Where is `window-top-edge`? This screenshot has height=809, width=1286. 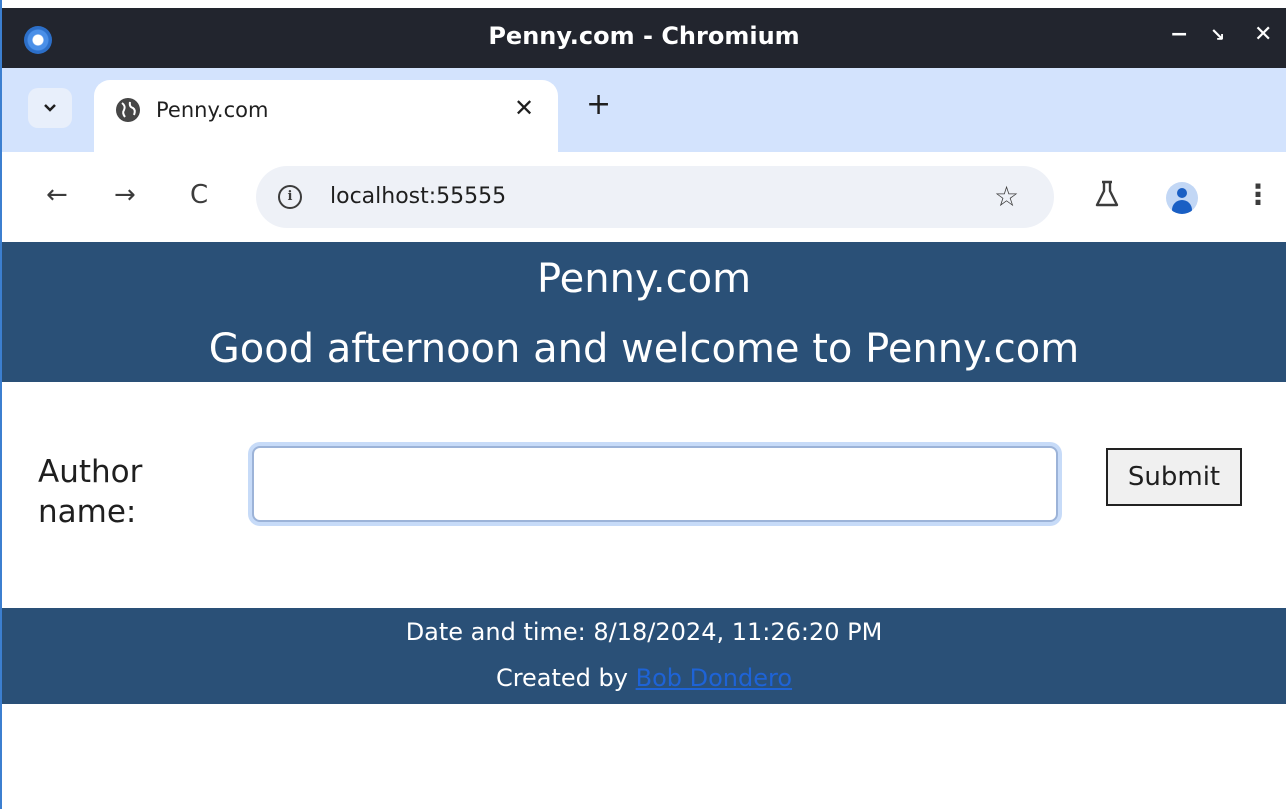 window-top-edge is located at coordinates (644, 4).